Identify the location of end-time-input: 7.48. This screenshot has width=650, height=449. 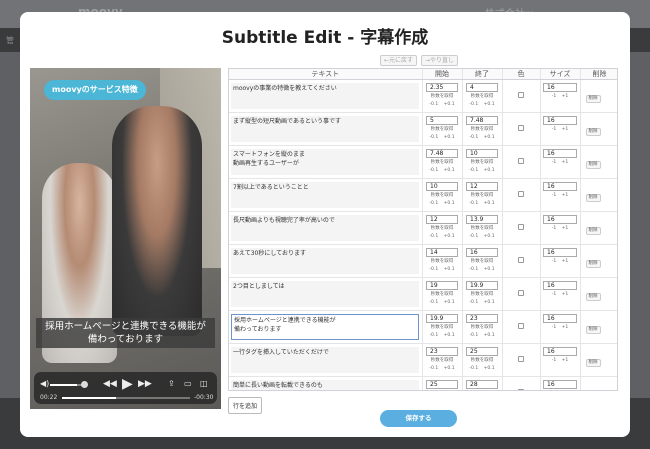
(482, 120).